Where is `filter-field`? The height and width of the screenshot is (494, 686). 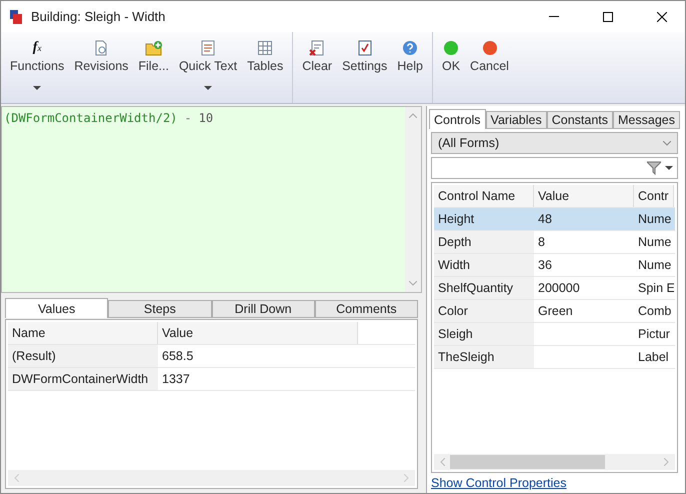 filter-field is located at coordinates (554, 168).